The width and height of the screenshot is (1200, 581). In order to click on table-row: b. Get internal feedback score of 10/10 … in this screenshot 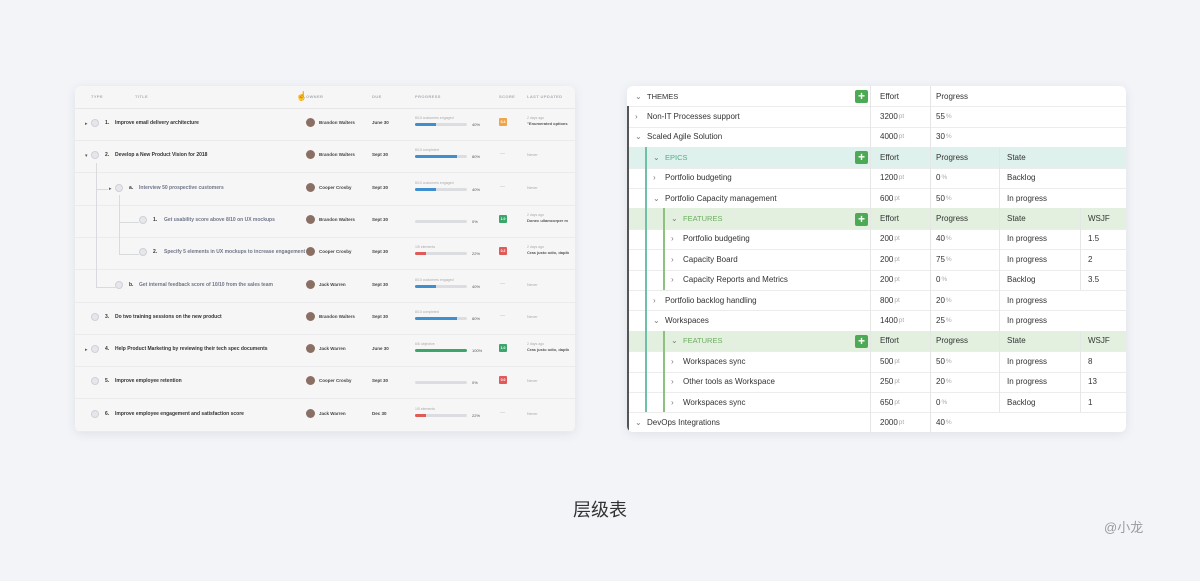, I will do `click(325, 286)`.